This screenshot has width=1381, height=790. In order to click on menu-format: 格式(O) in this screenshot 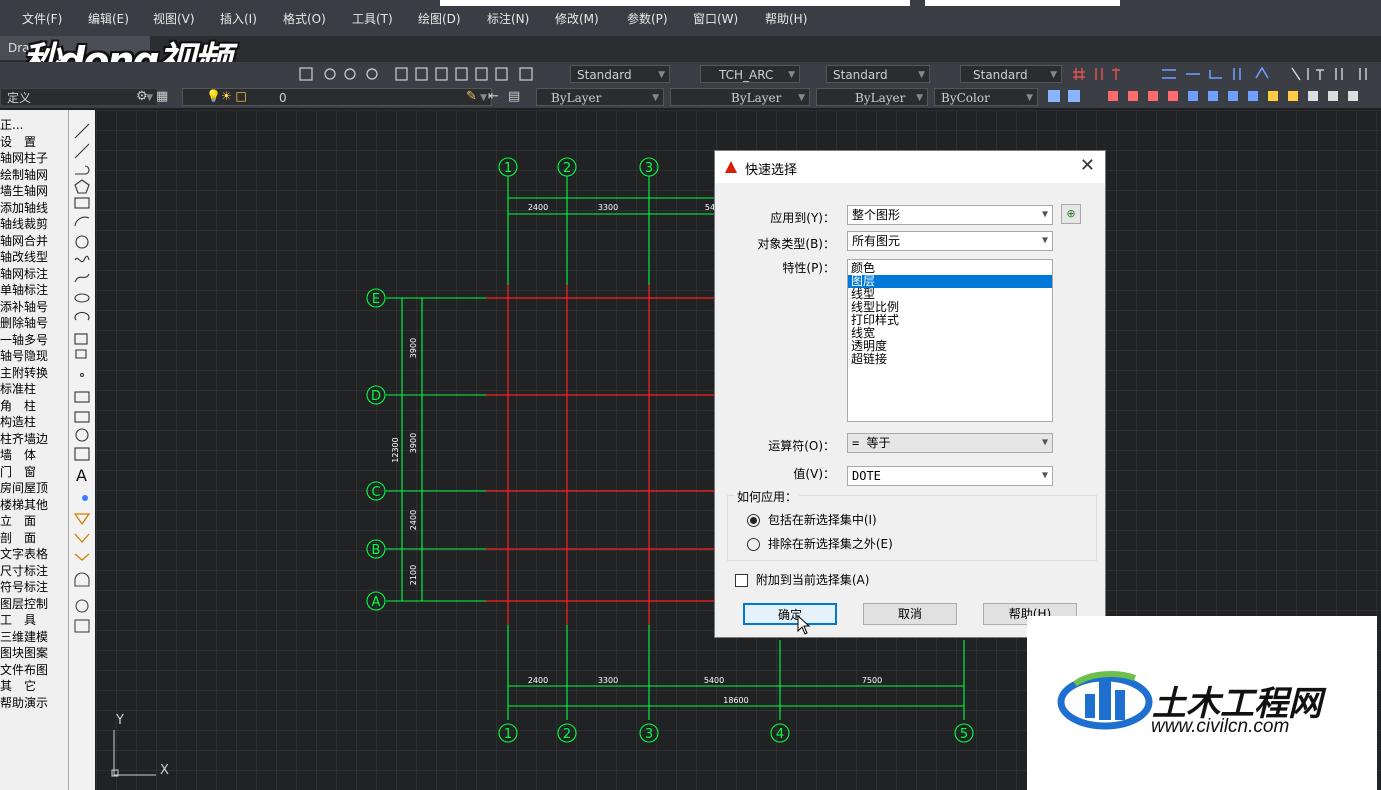, I will do `click(304, 18)`.